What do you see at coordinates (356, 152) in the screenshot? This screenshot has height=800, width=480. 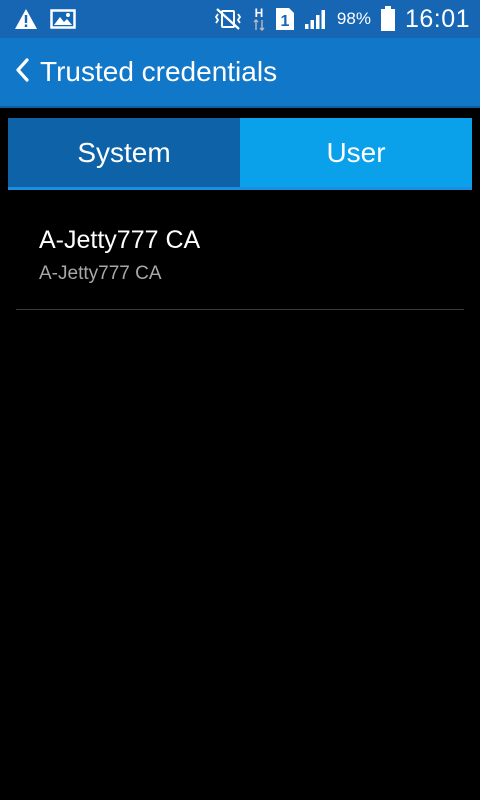 I see `tab-user: User` at bounding box center [356, 152].